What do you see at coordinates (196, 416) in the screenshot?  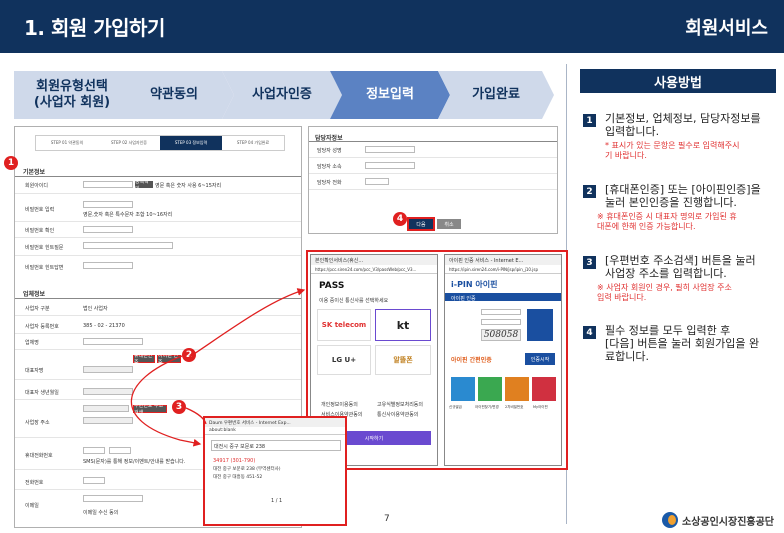 I see `arrow-zip-link` at bounding box center [196, 416].